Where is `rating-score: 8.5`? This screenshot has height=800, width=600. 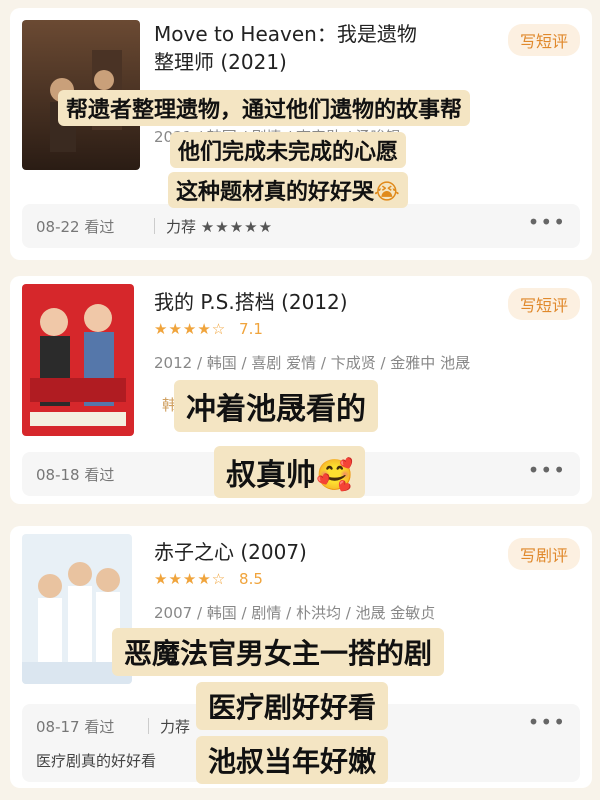 rating-score: 8.5 is located at coordinates (251, 579).